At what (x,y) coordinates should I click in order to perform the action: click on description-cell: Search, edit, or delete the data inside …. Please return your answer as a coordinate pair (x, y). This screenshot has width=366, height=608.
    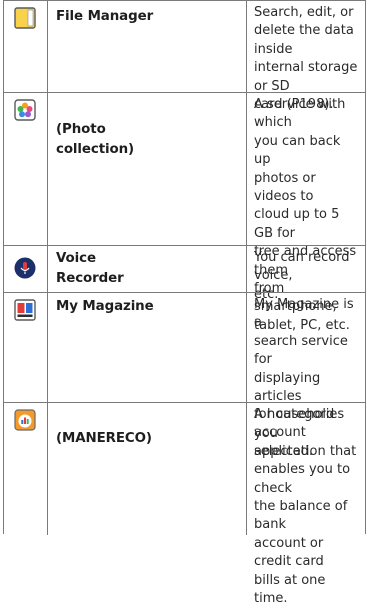
    Looking at the image, I should click on (306, 56).